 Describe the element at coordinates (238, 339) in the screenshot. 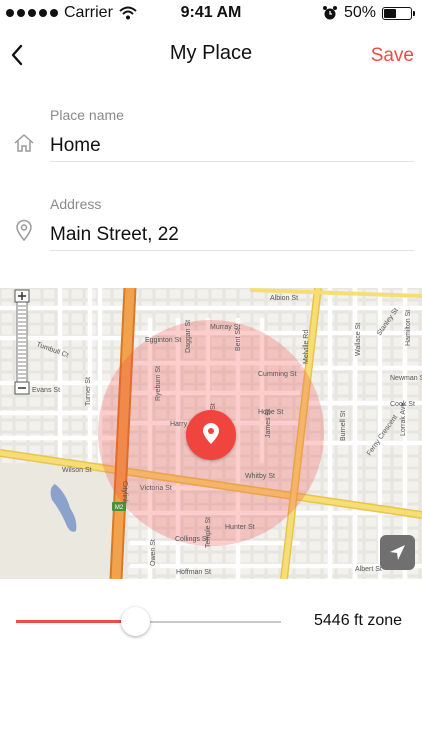

I see `street-label: Bent St` at that location.